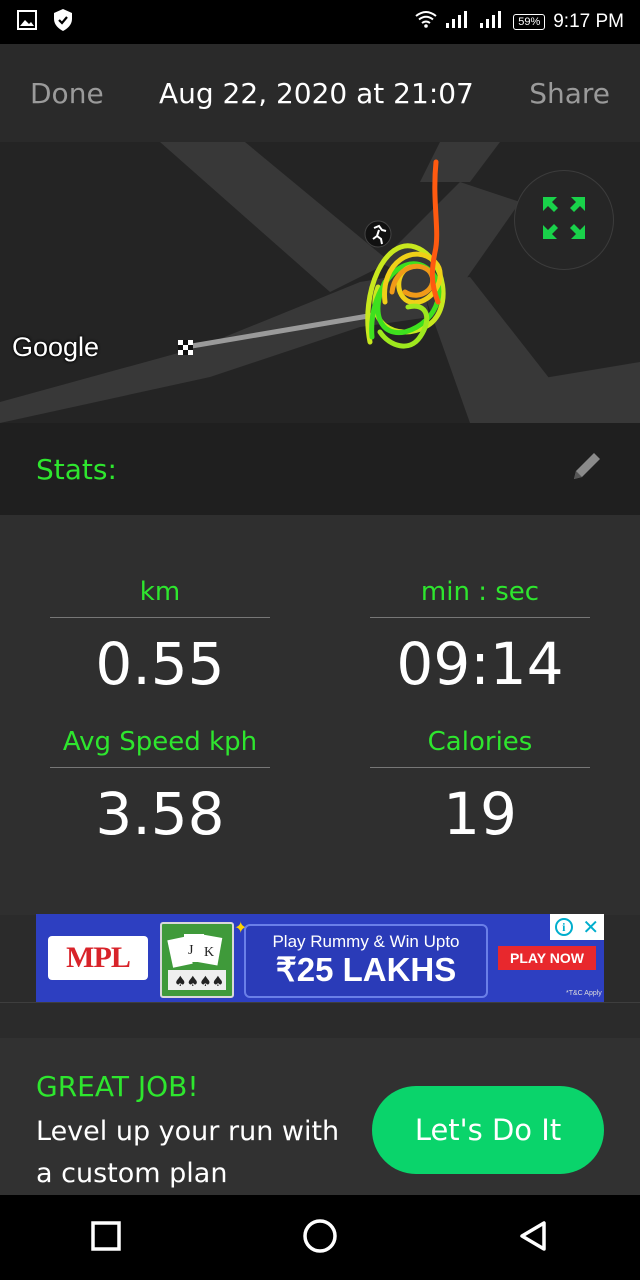 Image resolution: width=640 pixels, height=1280 pixels. What do you see at coordinates (160, 814) in the screenshot?
I see `avg-speed-value: 3.58` at bounding box center [160, 814].